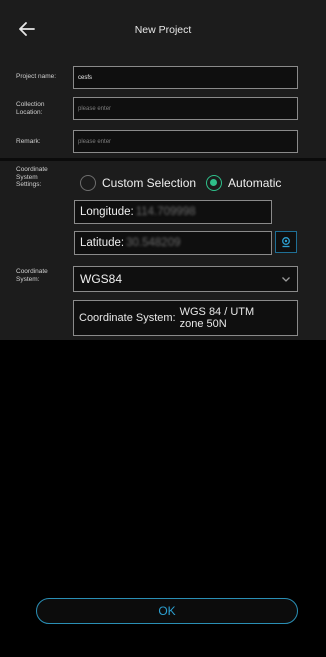  I want to click on longitude-field: Longitude: 114.709998, so click(173, 212).